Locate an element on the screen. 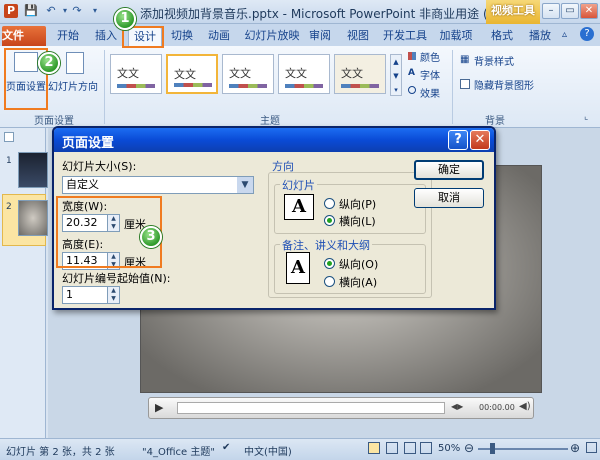  portrait-page-icon: A is located at coordinates (298, 268).